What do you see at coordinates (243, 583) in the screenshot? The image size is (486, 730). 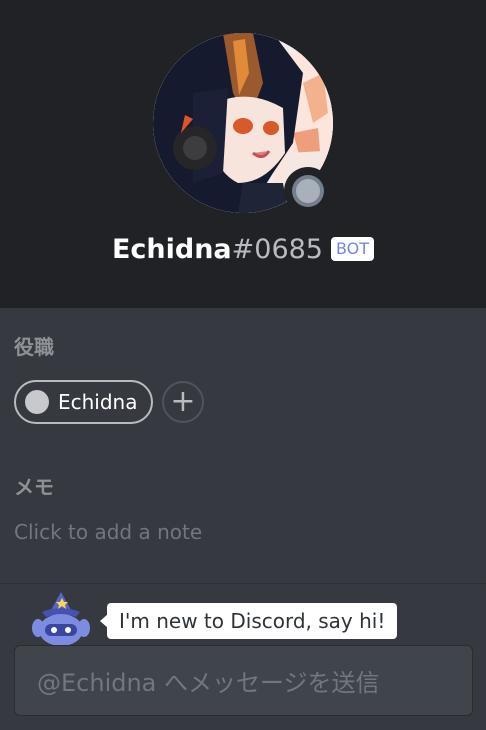 I see `divider` at bounding box center [243, 583].